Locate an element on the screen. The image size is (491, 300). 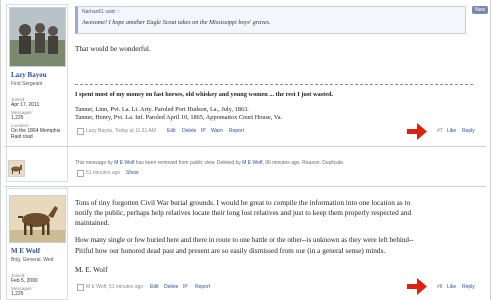
deleted-by: M E Wolf is located at coordinates (252, 163).